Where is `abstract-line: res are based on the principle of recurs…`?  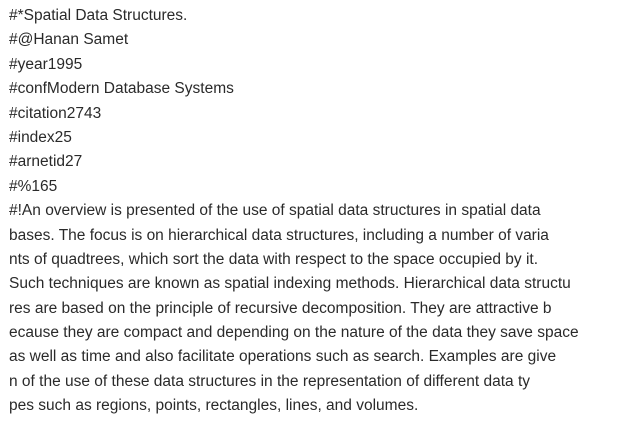
abstract-line: res are based on the principle of recurs… is located at coordinates (280, 308).